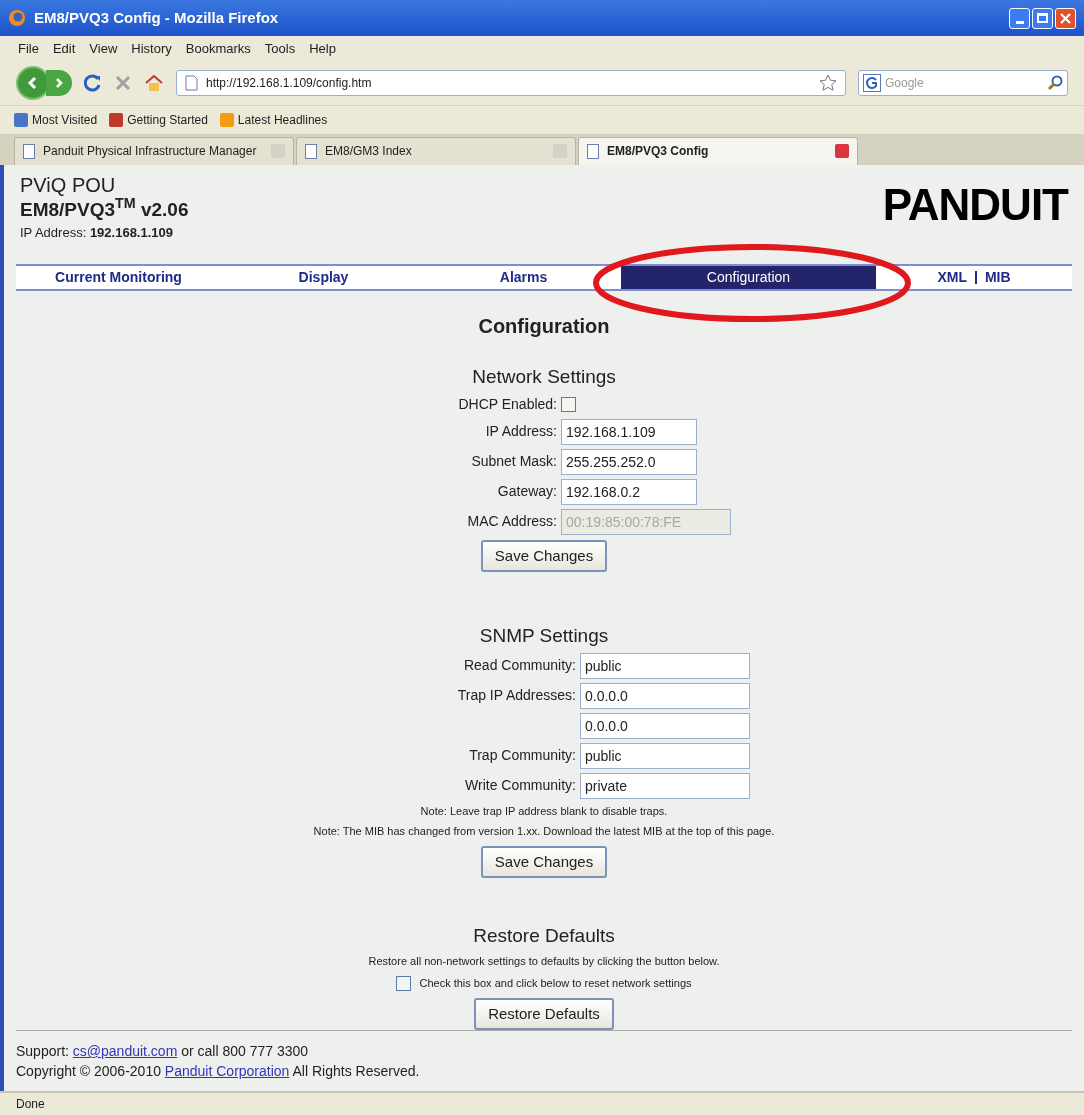  What do you see at coordinates (17, 18) in the screenshot?
I see `browser-icon` at bounding box center [17, 18].